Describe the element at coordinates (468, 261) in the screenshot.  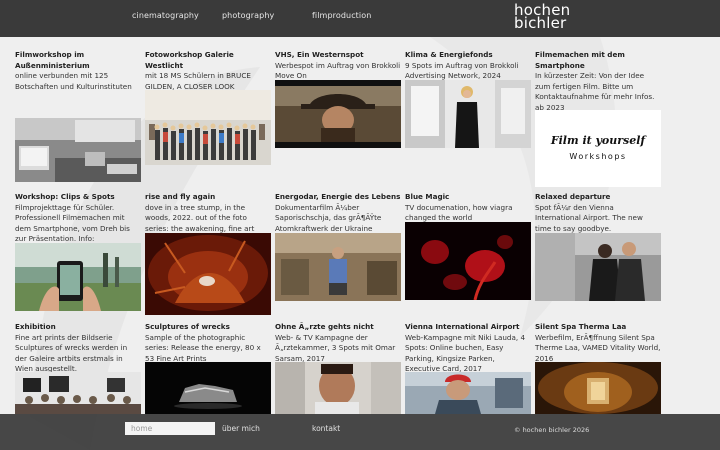
I see `thumbnail-blue-magic` at that location.